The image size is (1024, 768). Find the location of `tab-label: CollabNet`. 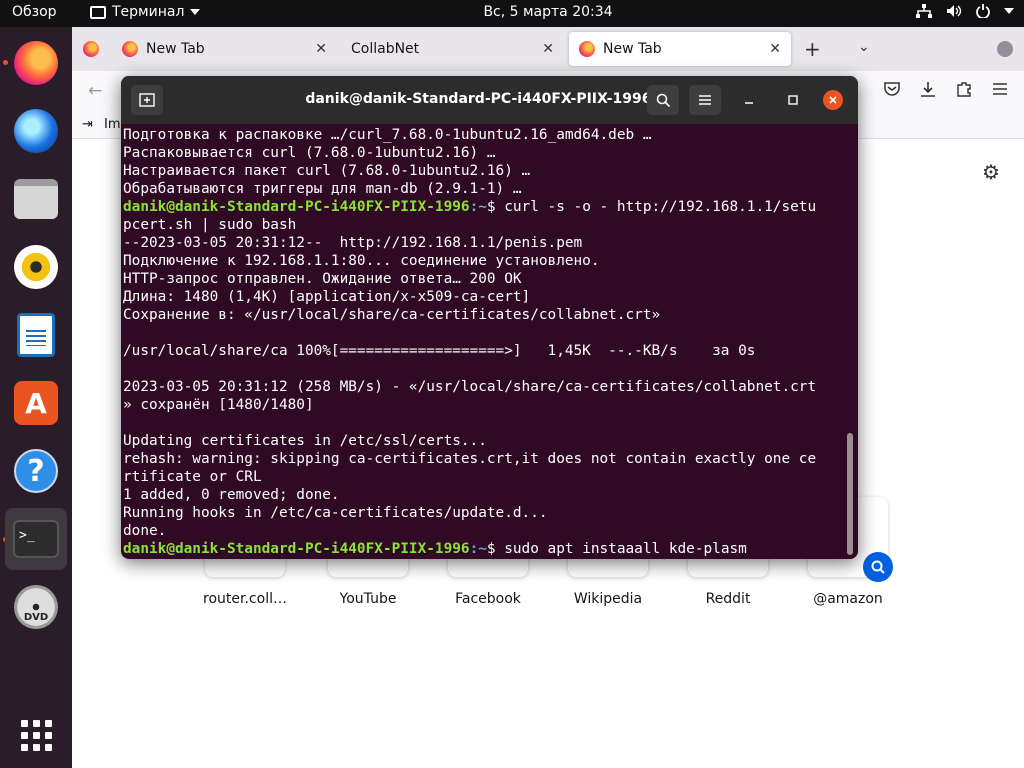

tab-label: CollabNet is located at coordinates (385, 49).